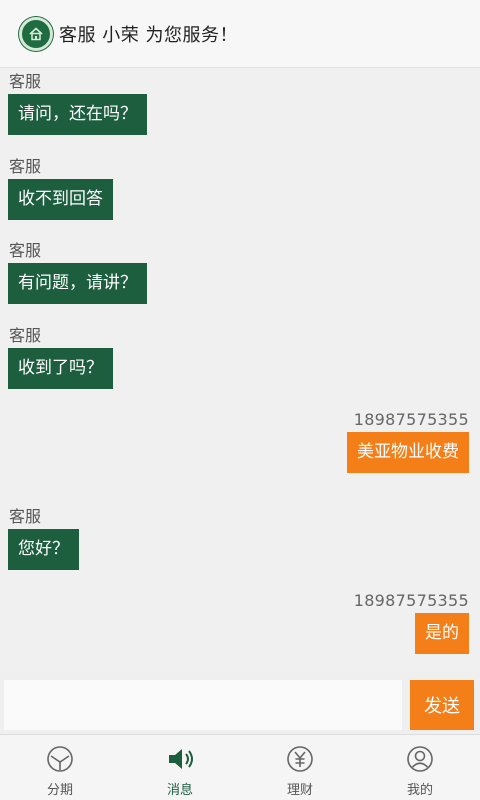  I want to click on tab-installment: 分期, so click(60, 767).